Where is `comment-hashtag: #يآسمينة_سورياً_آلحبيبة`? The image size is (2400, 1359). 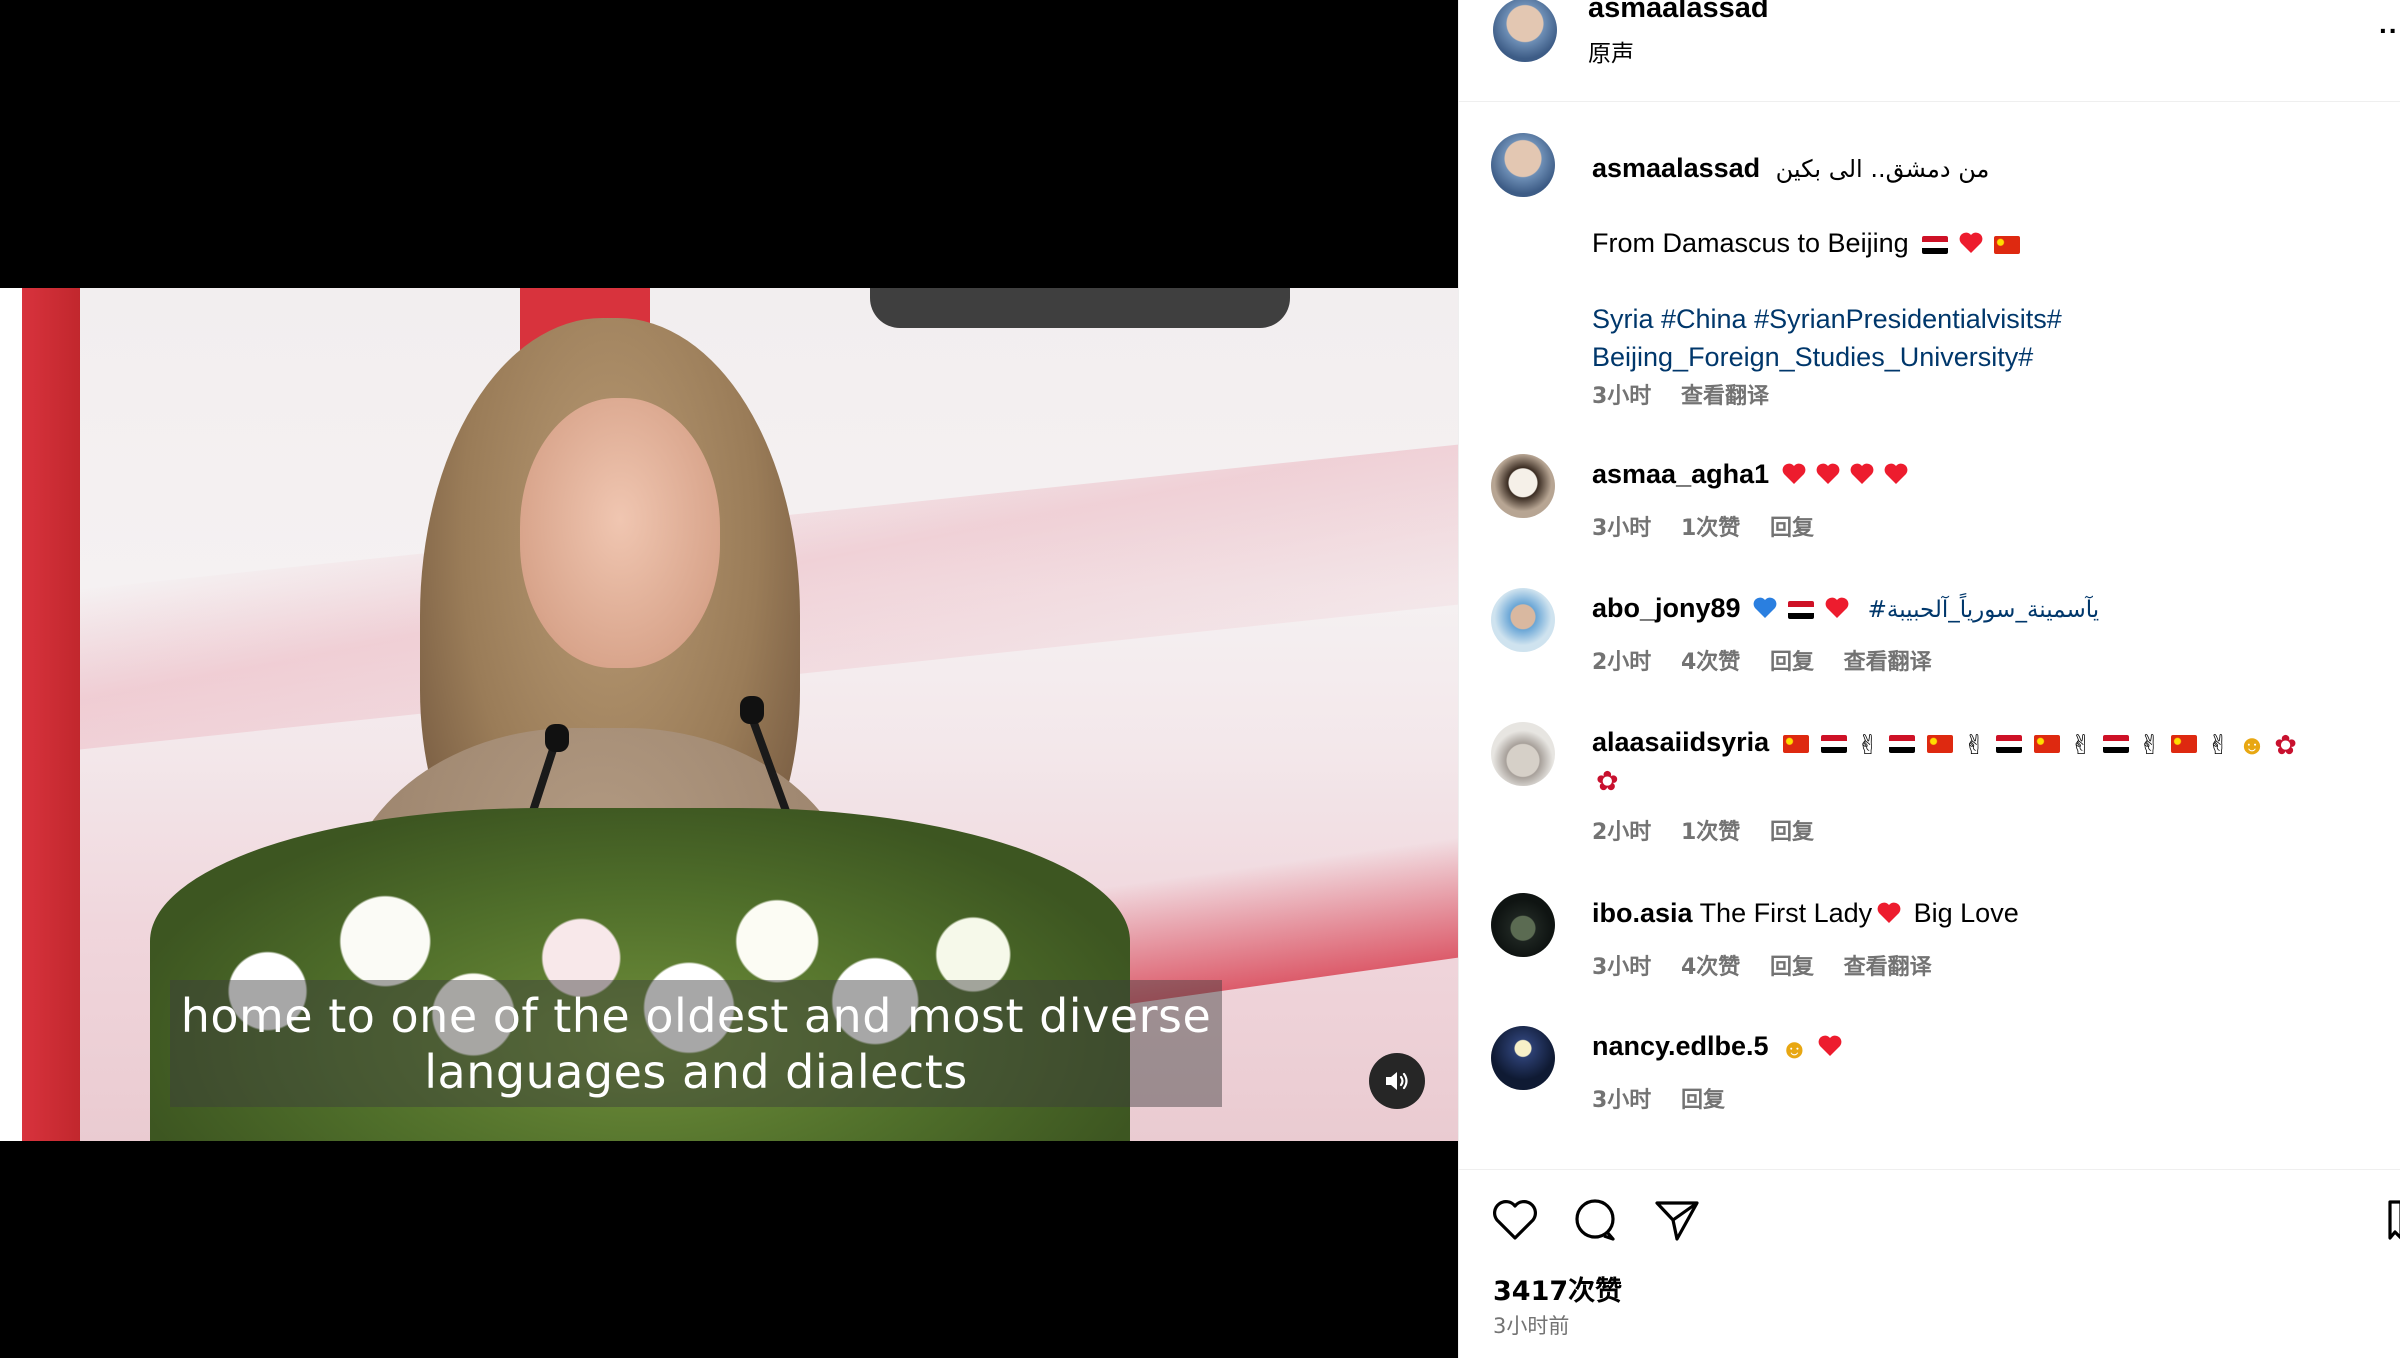 comment-hashtag: #يآسمينة_سورياً_آلحبيبة is located at coordinates (1984, 610).